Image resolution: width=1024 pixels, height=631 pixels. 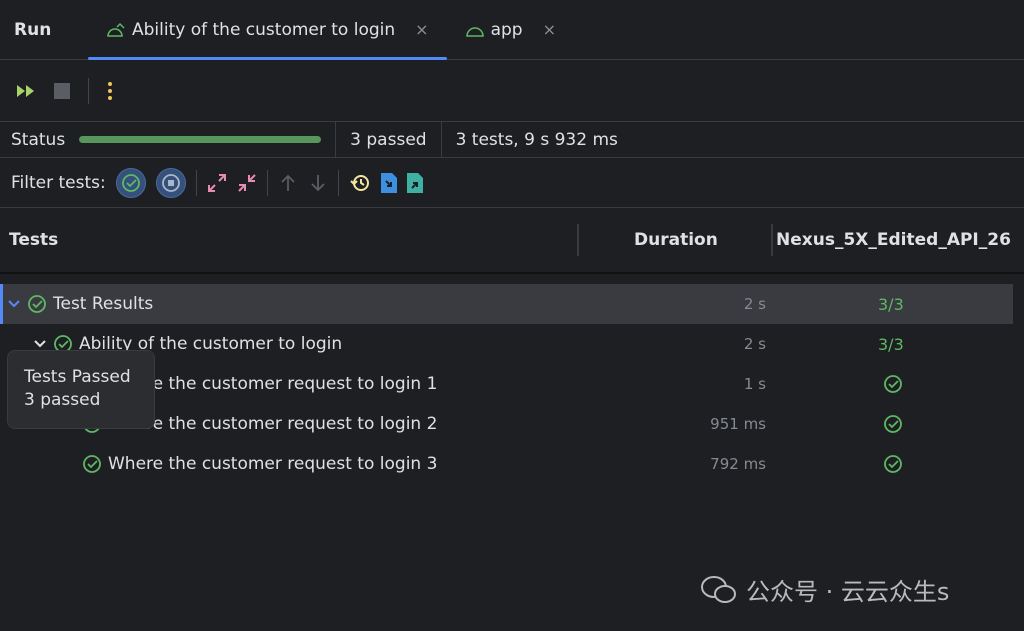 I want to click on expand-all-icon, so click(x=217, y=183).